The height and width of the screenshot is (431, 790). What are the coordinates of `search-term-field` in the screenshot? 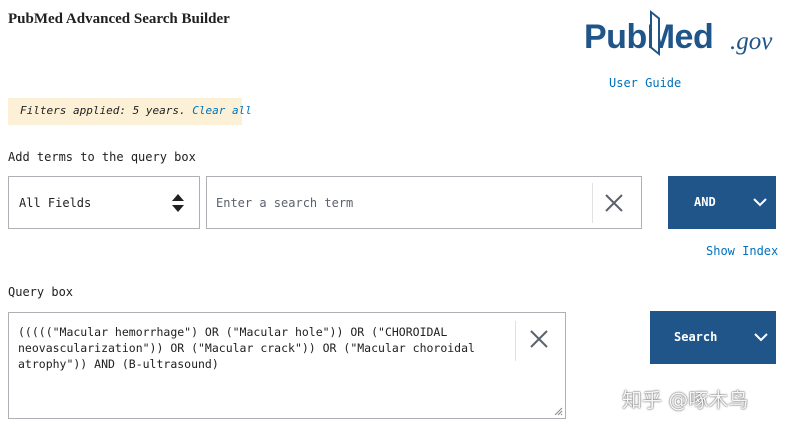 It's located at (424, 202).